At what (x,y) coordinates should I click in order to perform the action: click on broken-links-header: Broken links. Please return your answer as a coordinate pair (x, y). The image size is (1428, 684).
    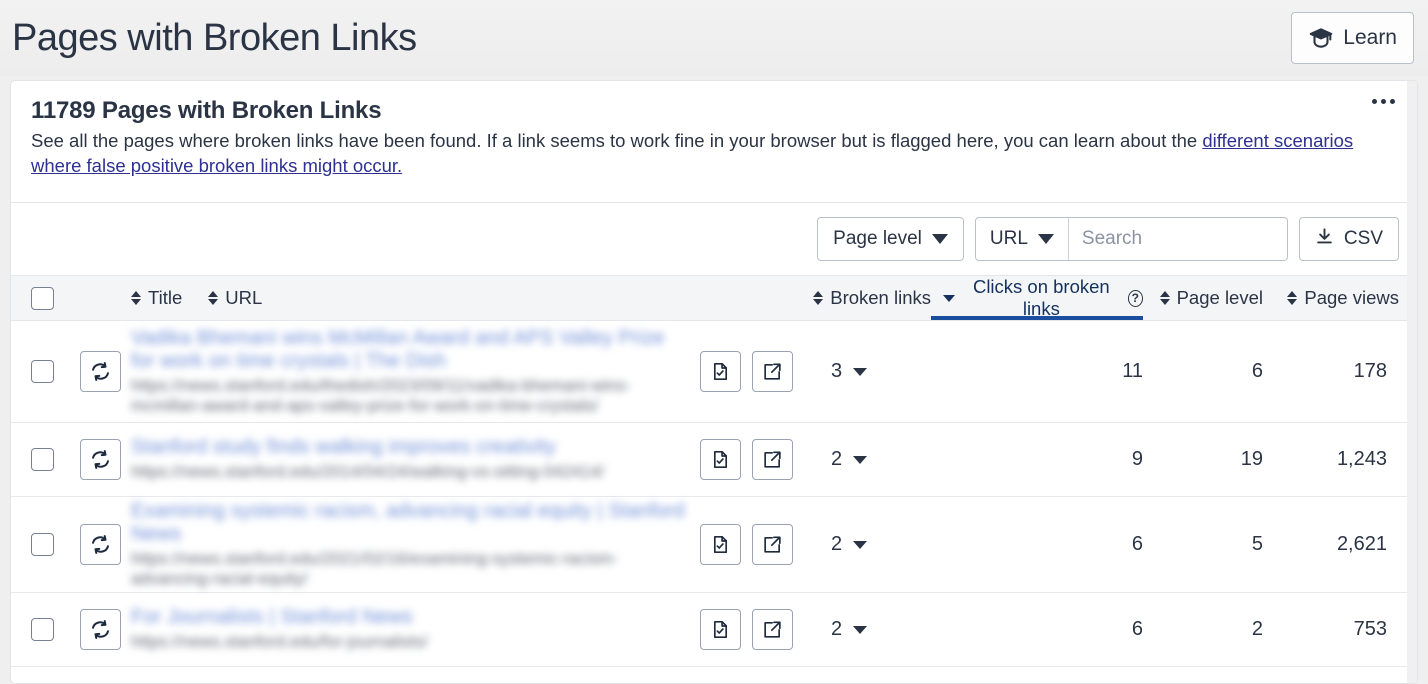
    Looking at the image, I should click on (866, 298).